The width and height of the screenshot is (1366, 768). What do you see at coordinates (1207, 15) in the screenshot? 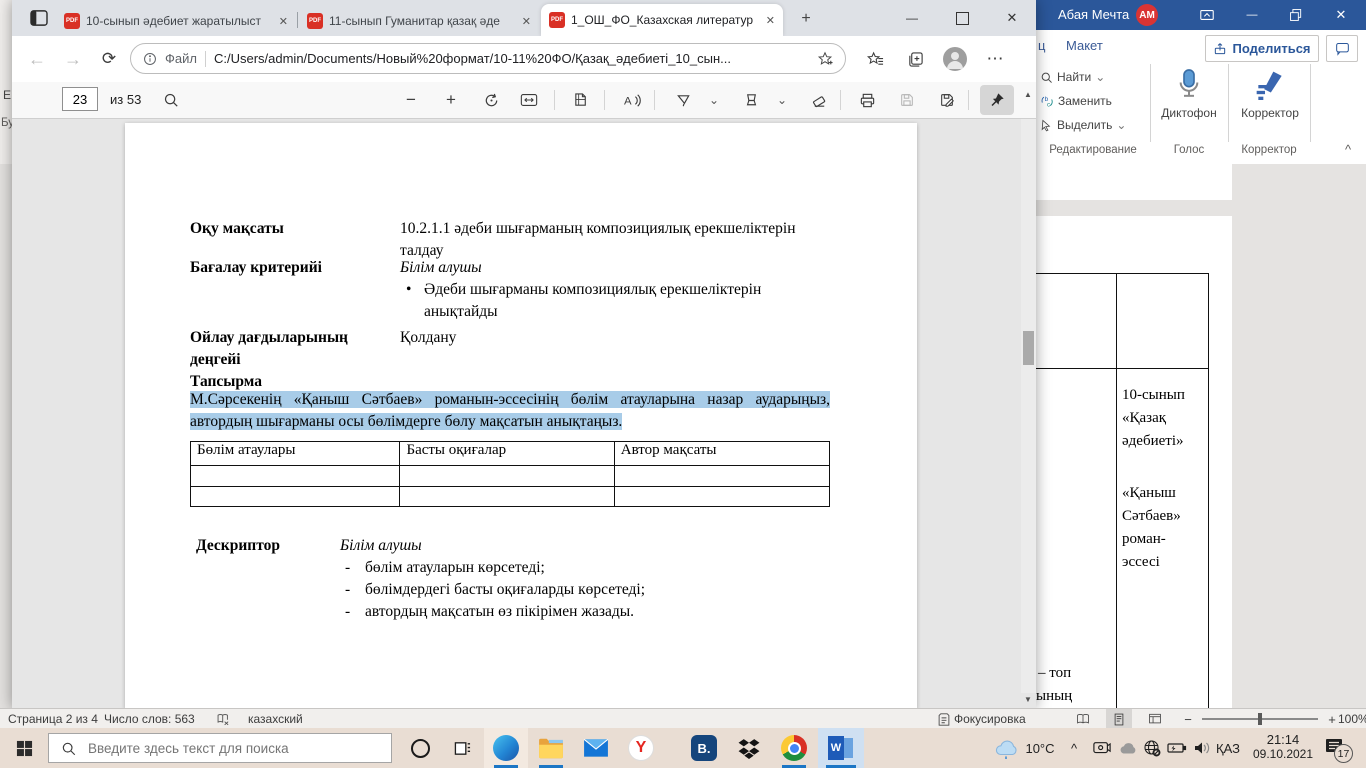
I see `ribbon-display-options-button` at bounding box center [1207, 15].